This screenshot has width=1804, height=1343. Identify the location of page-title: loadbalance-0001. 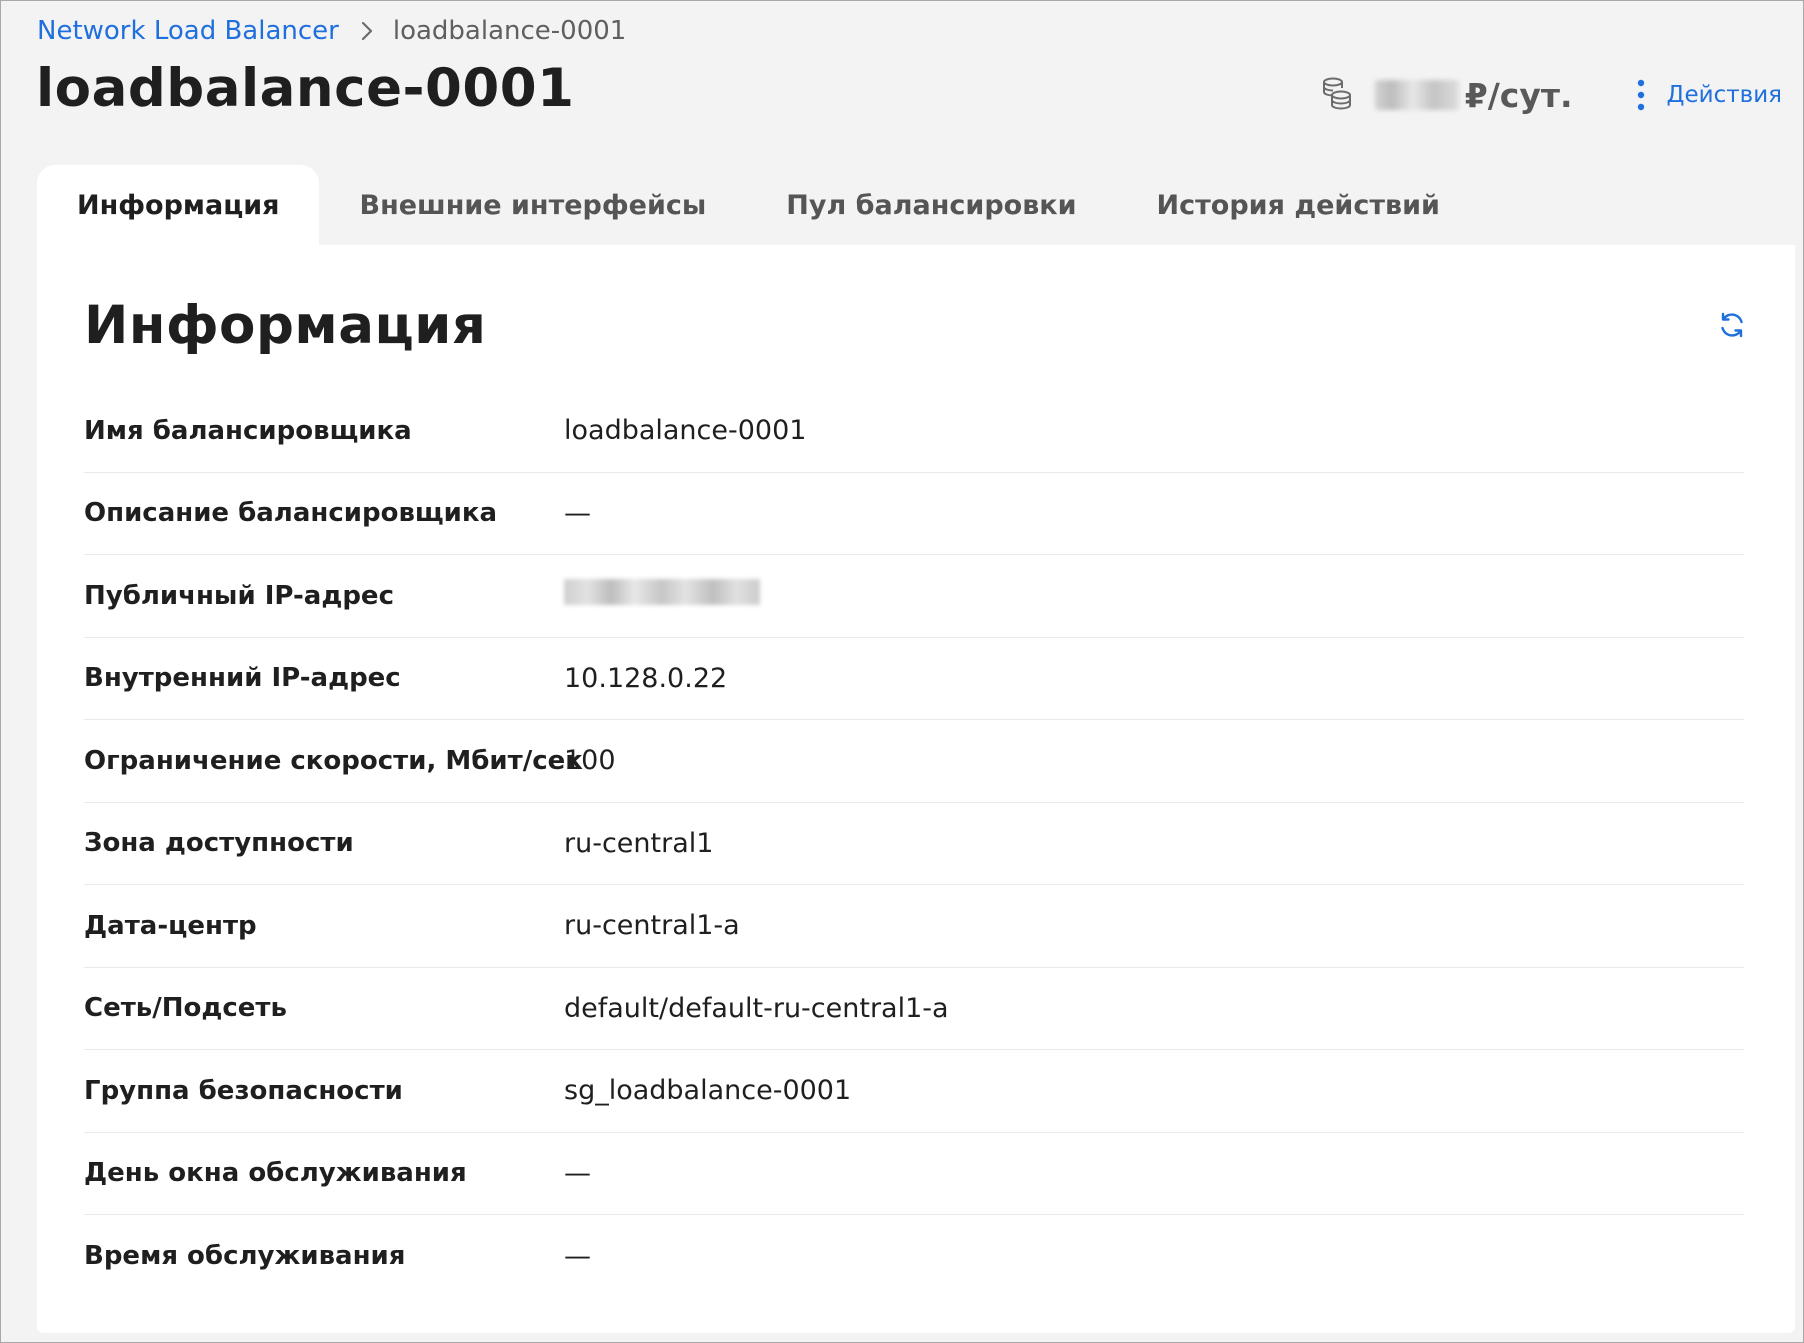
(305, 88).